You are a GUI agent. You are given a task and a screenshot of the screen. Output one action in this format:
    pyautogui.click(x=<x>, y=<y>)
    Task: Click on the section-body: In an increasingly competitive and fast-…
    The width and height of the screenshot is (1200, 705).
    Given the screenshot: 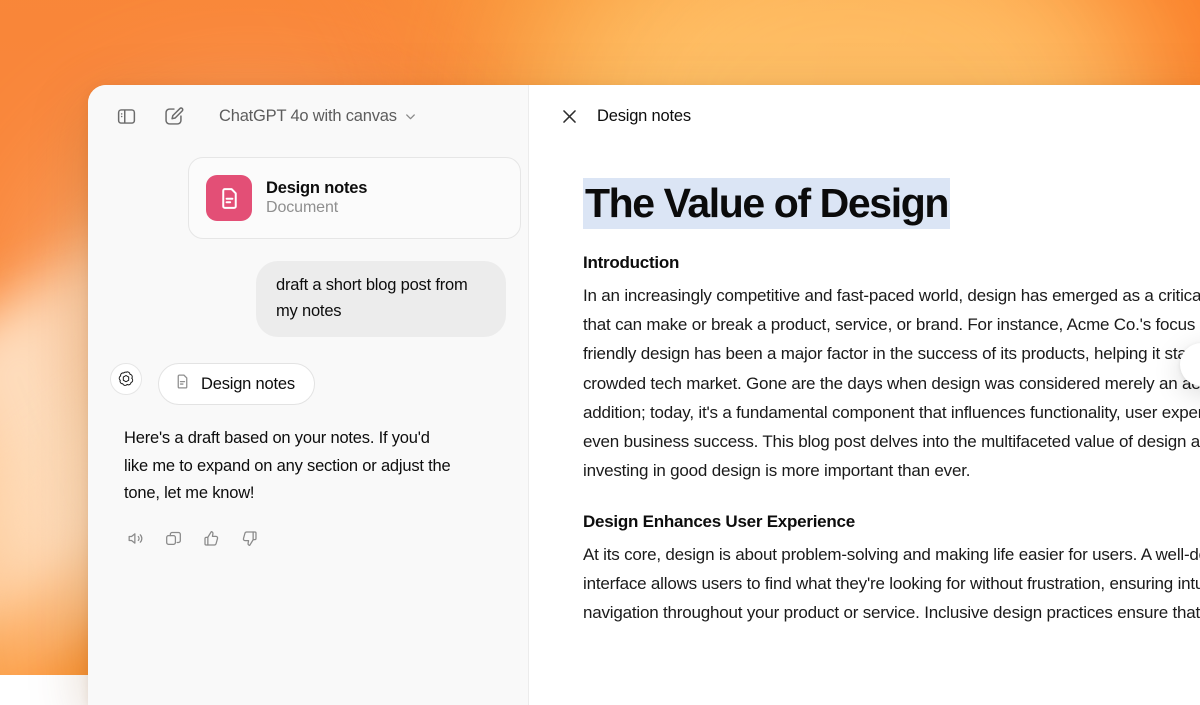 What is the action you would take?
    pyautogui.click(x=891, y=383)
    